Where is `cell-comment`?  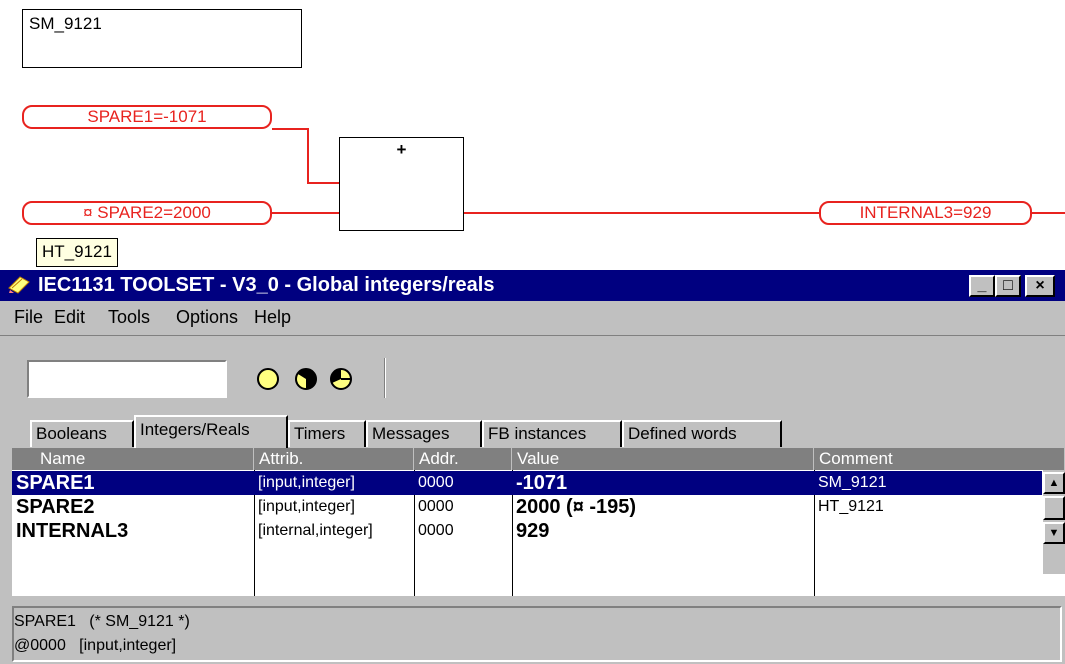
cell-comment is located at coordinates (928, 531).